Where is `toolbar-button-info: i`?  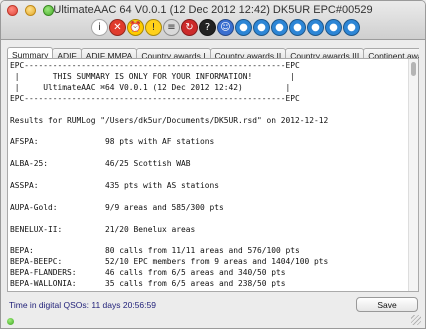 toolbar-button-info: i is located at coordinates (99, 27).